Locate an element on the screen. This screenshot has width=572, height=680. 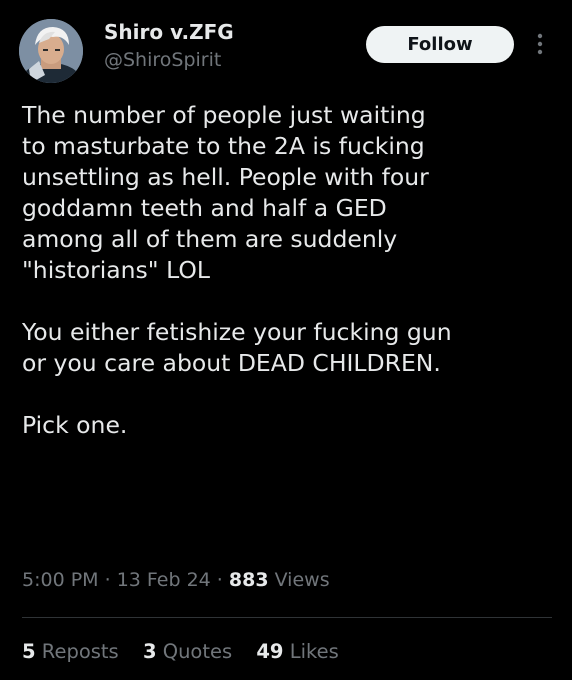
reposts-label: Reposts is located at coordinates (77, 651).